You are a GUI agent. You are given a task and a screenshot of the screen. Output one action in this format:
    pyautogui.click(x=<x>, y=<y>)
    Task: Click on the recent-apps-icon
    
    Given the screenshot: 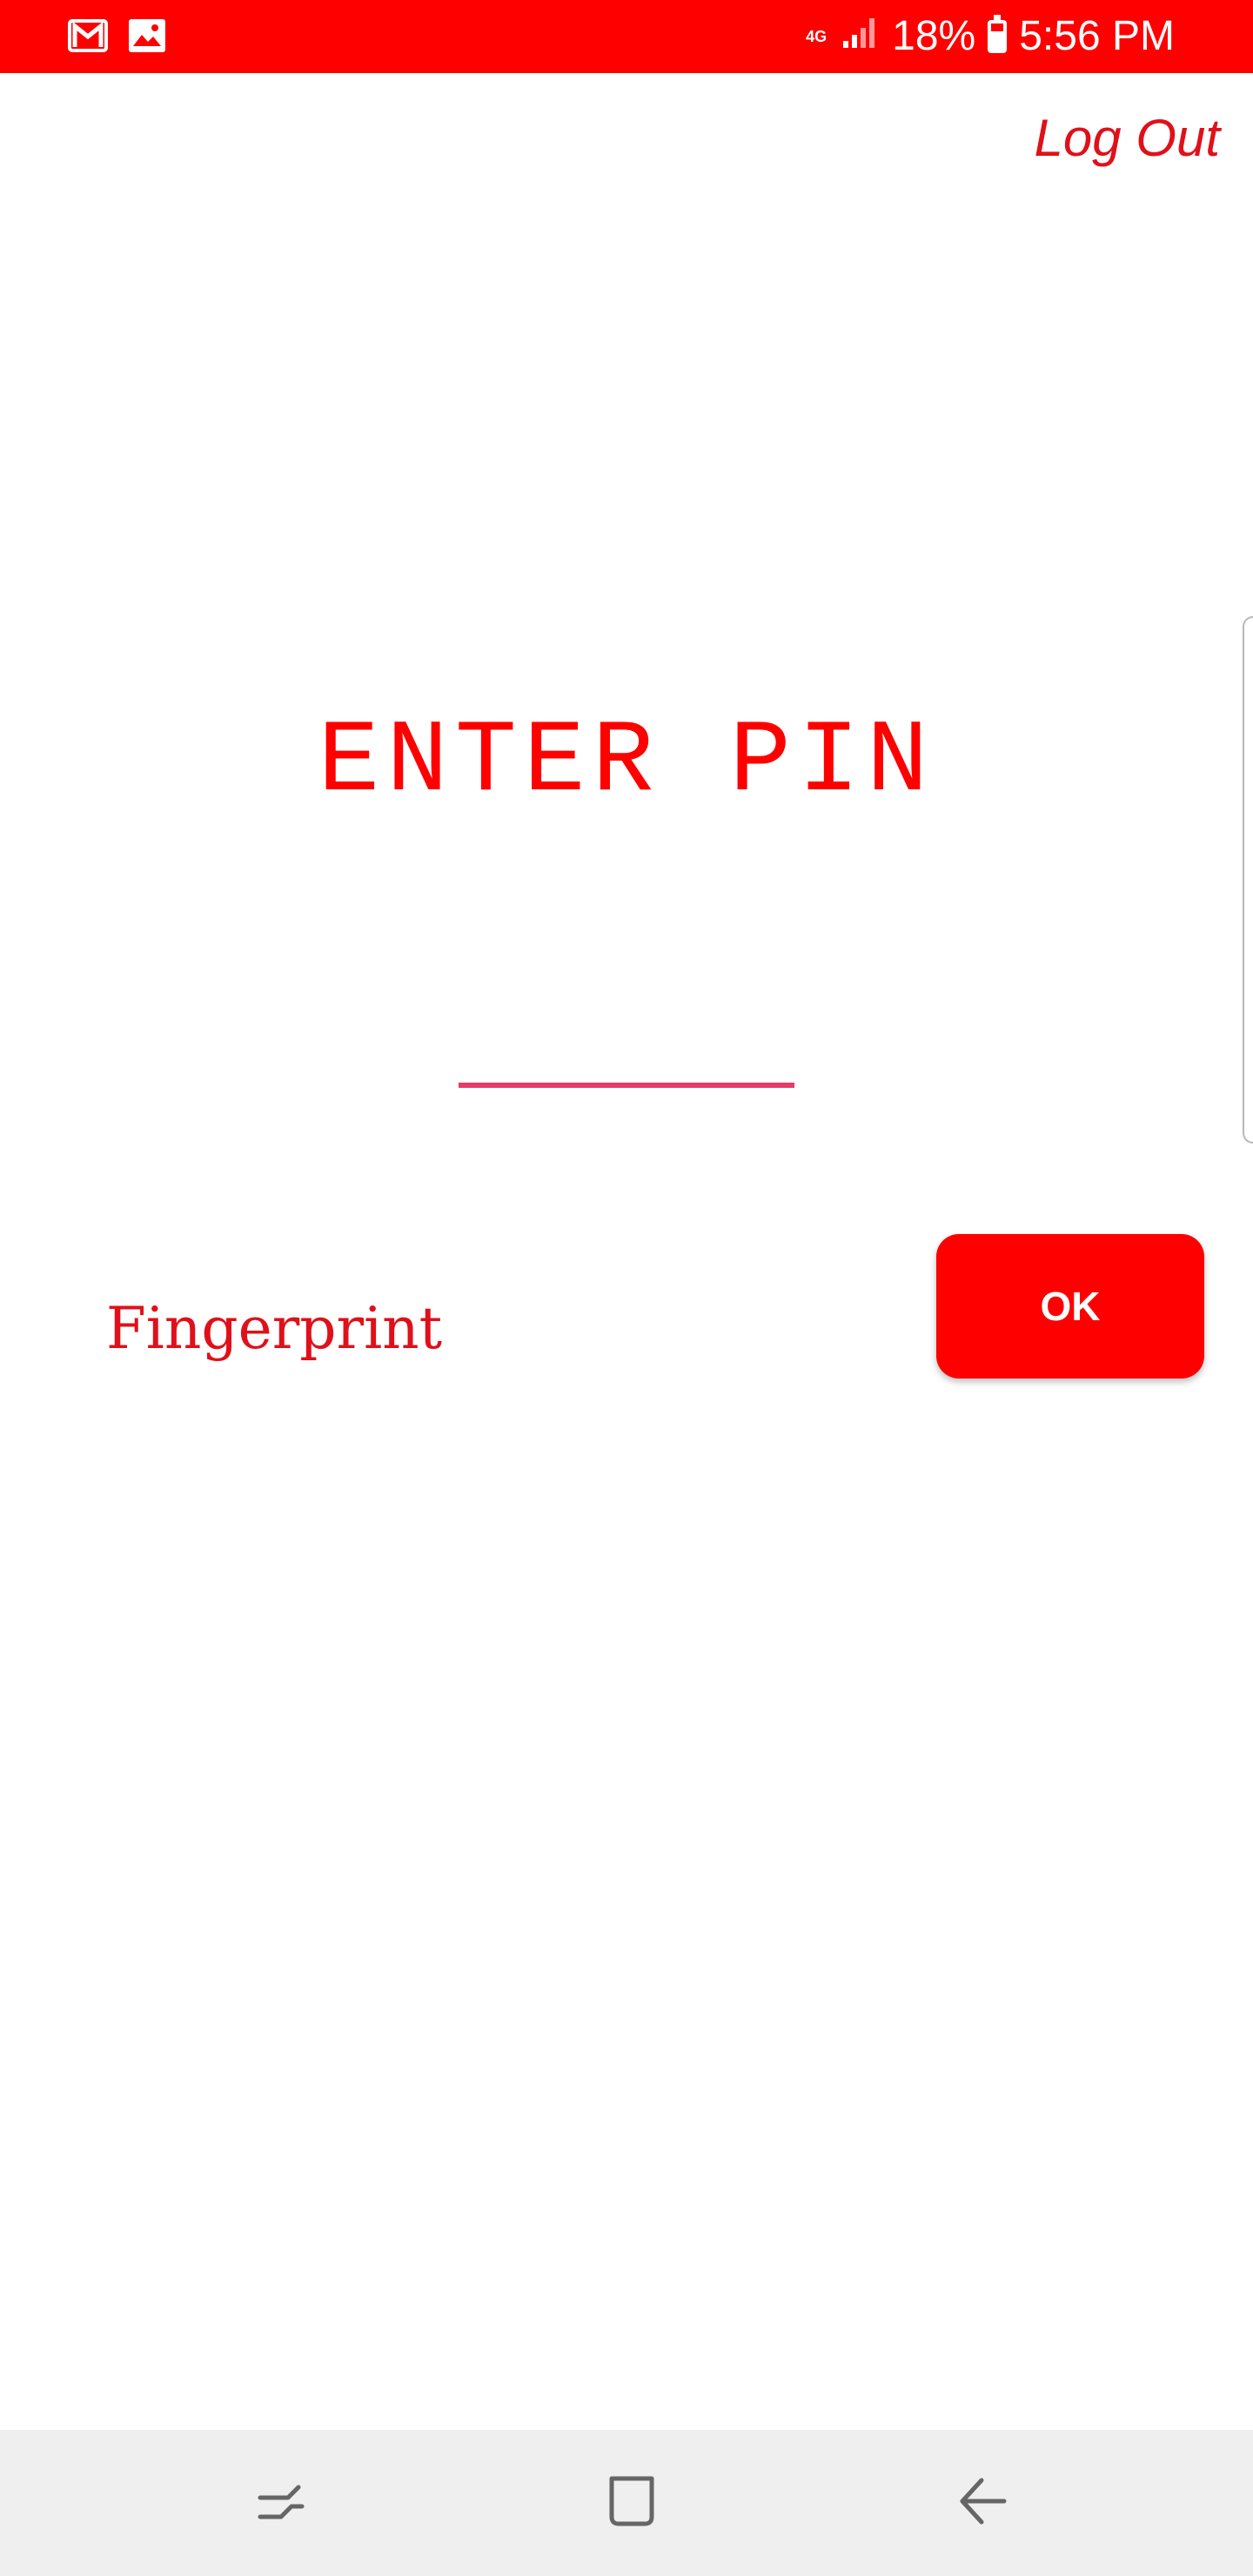 What is the action you would take?
    pyautogui.click(x=281, y=2504)
    